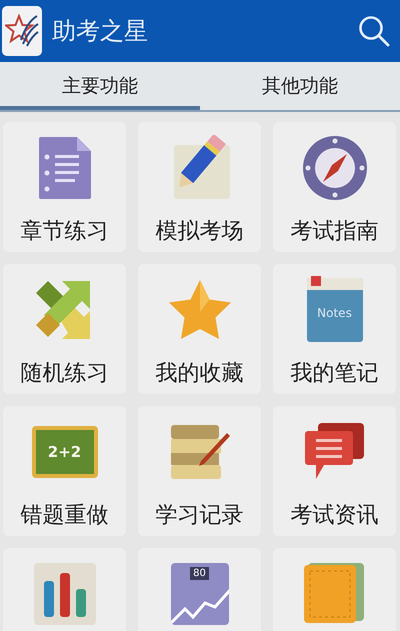 This screenshot has height=631, width=400. What do you see at coordinates (64, 329) in the screenshot?
I see `feature-tile: 随机练习` at bounding box center [64, 329].